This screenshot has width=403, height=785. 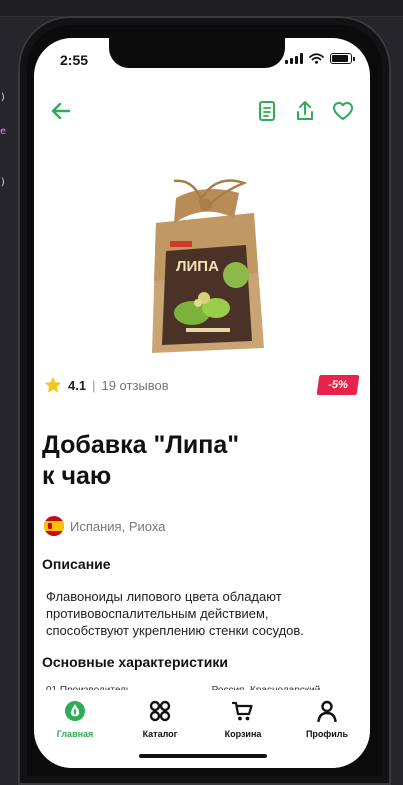 What do you see at coordinates (141, 445) in the screenshot?
I see `product-title-line-1: Добавка "Липа"` at bounding box center [141, 445].